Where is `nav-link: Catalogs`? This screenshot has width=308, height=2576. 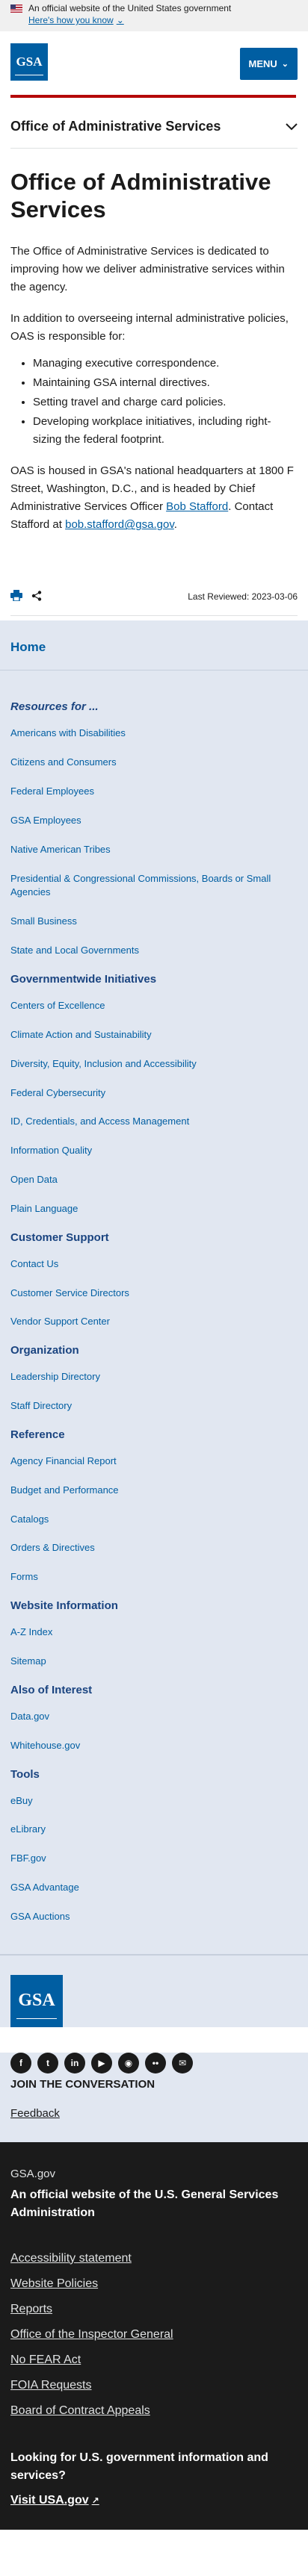
nav-link: Catalogs is located at coordinates (154, 1520).